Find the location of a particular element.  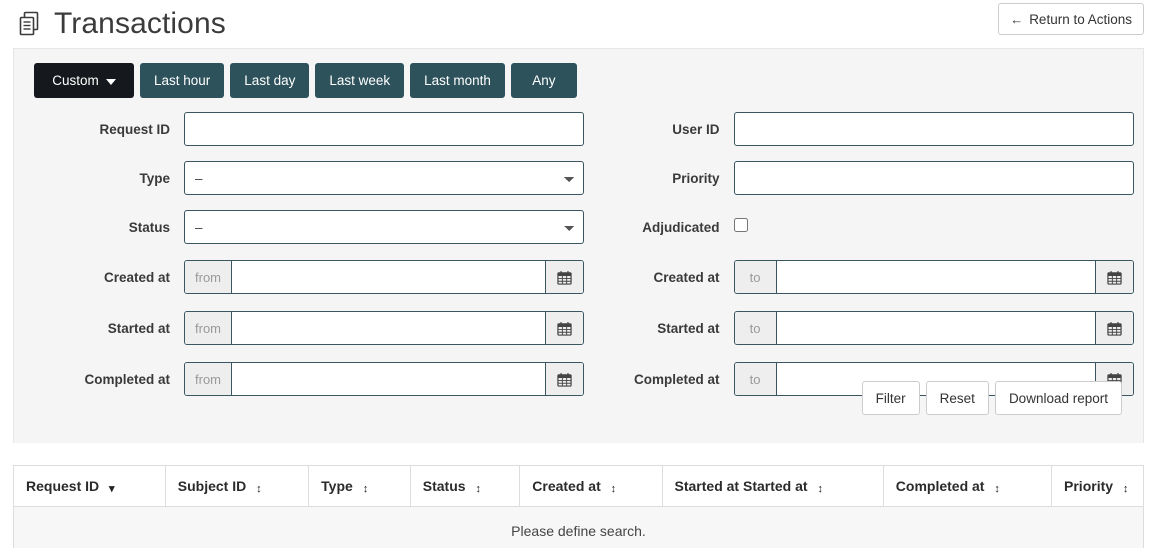

range-button-last-hour: Last hour is located at coordinates (182, 80).